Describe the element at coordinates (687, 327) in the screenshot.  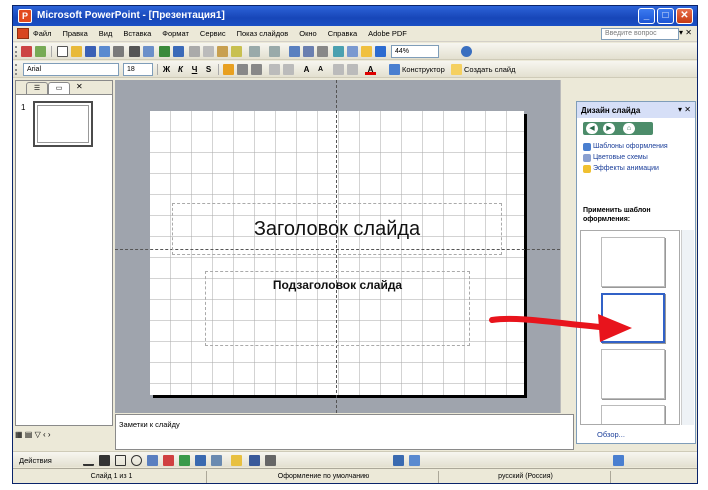
I see `template-scrollbar` at that location.